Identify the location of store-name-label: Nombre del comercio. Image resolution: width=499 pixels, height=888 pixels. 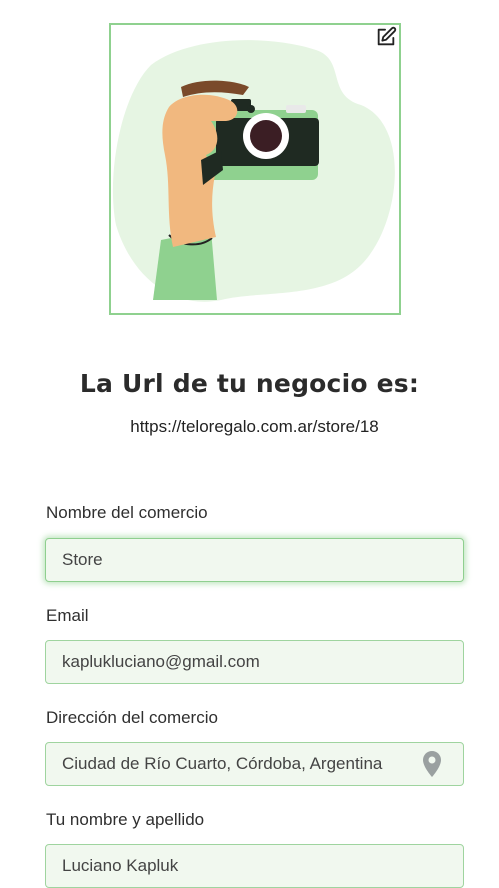
(127, 512).